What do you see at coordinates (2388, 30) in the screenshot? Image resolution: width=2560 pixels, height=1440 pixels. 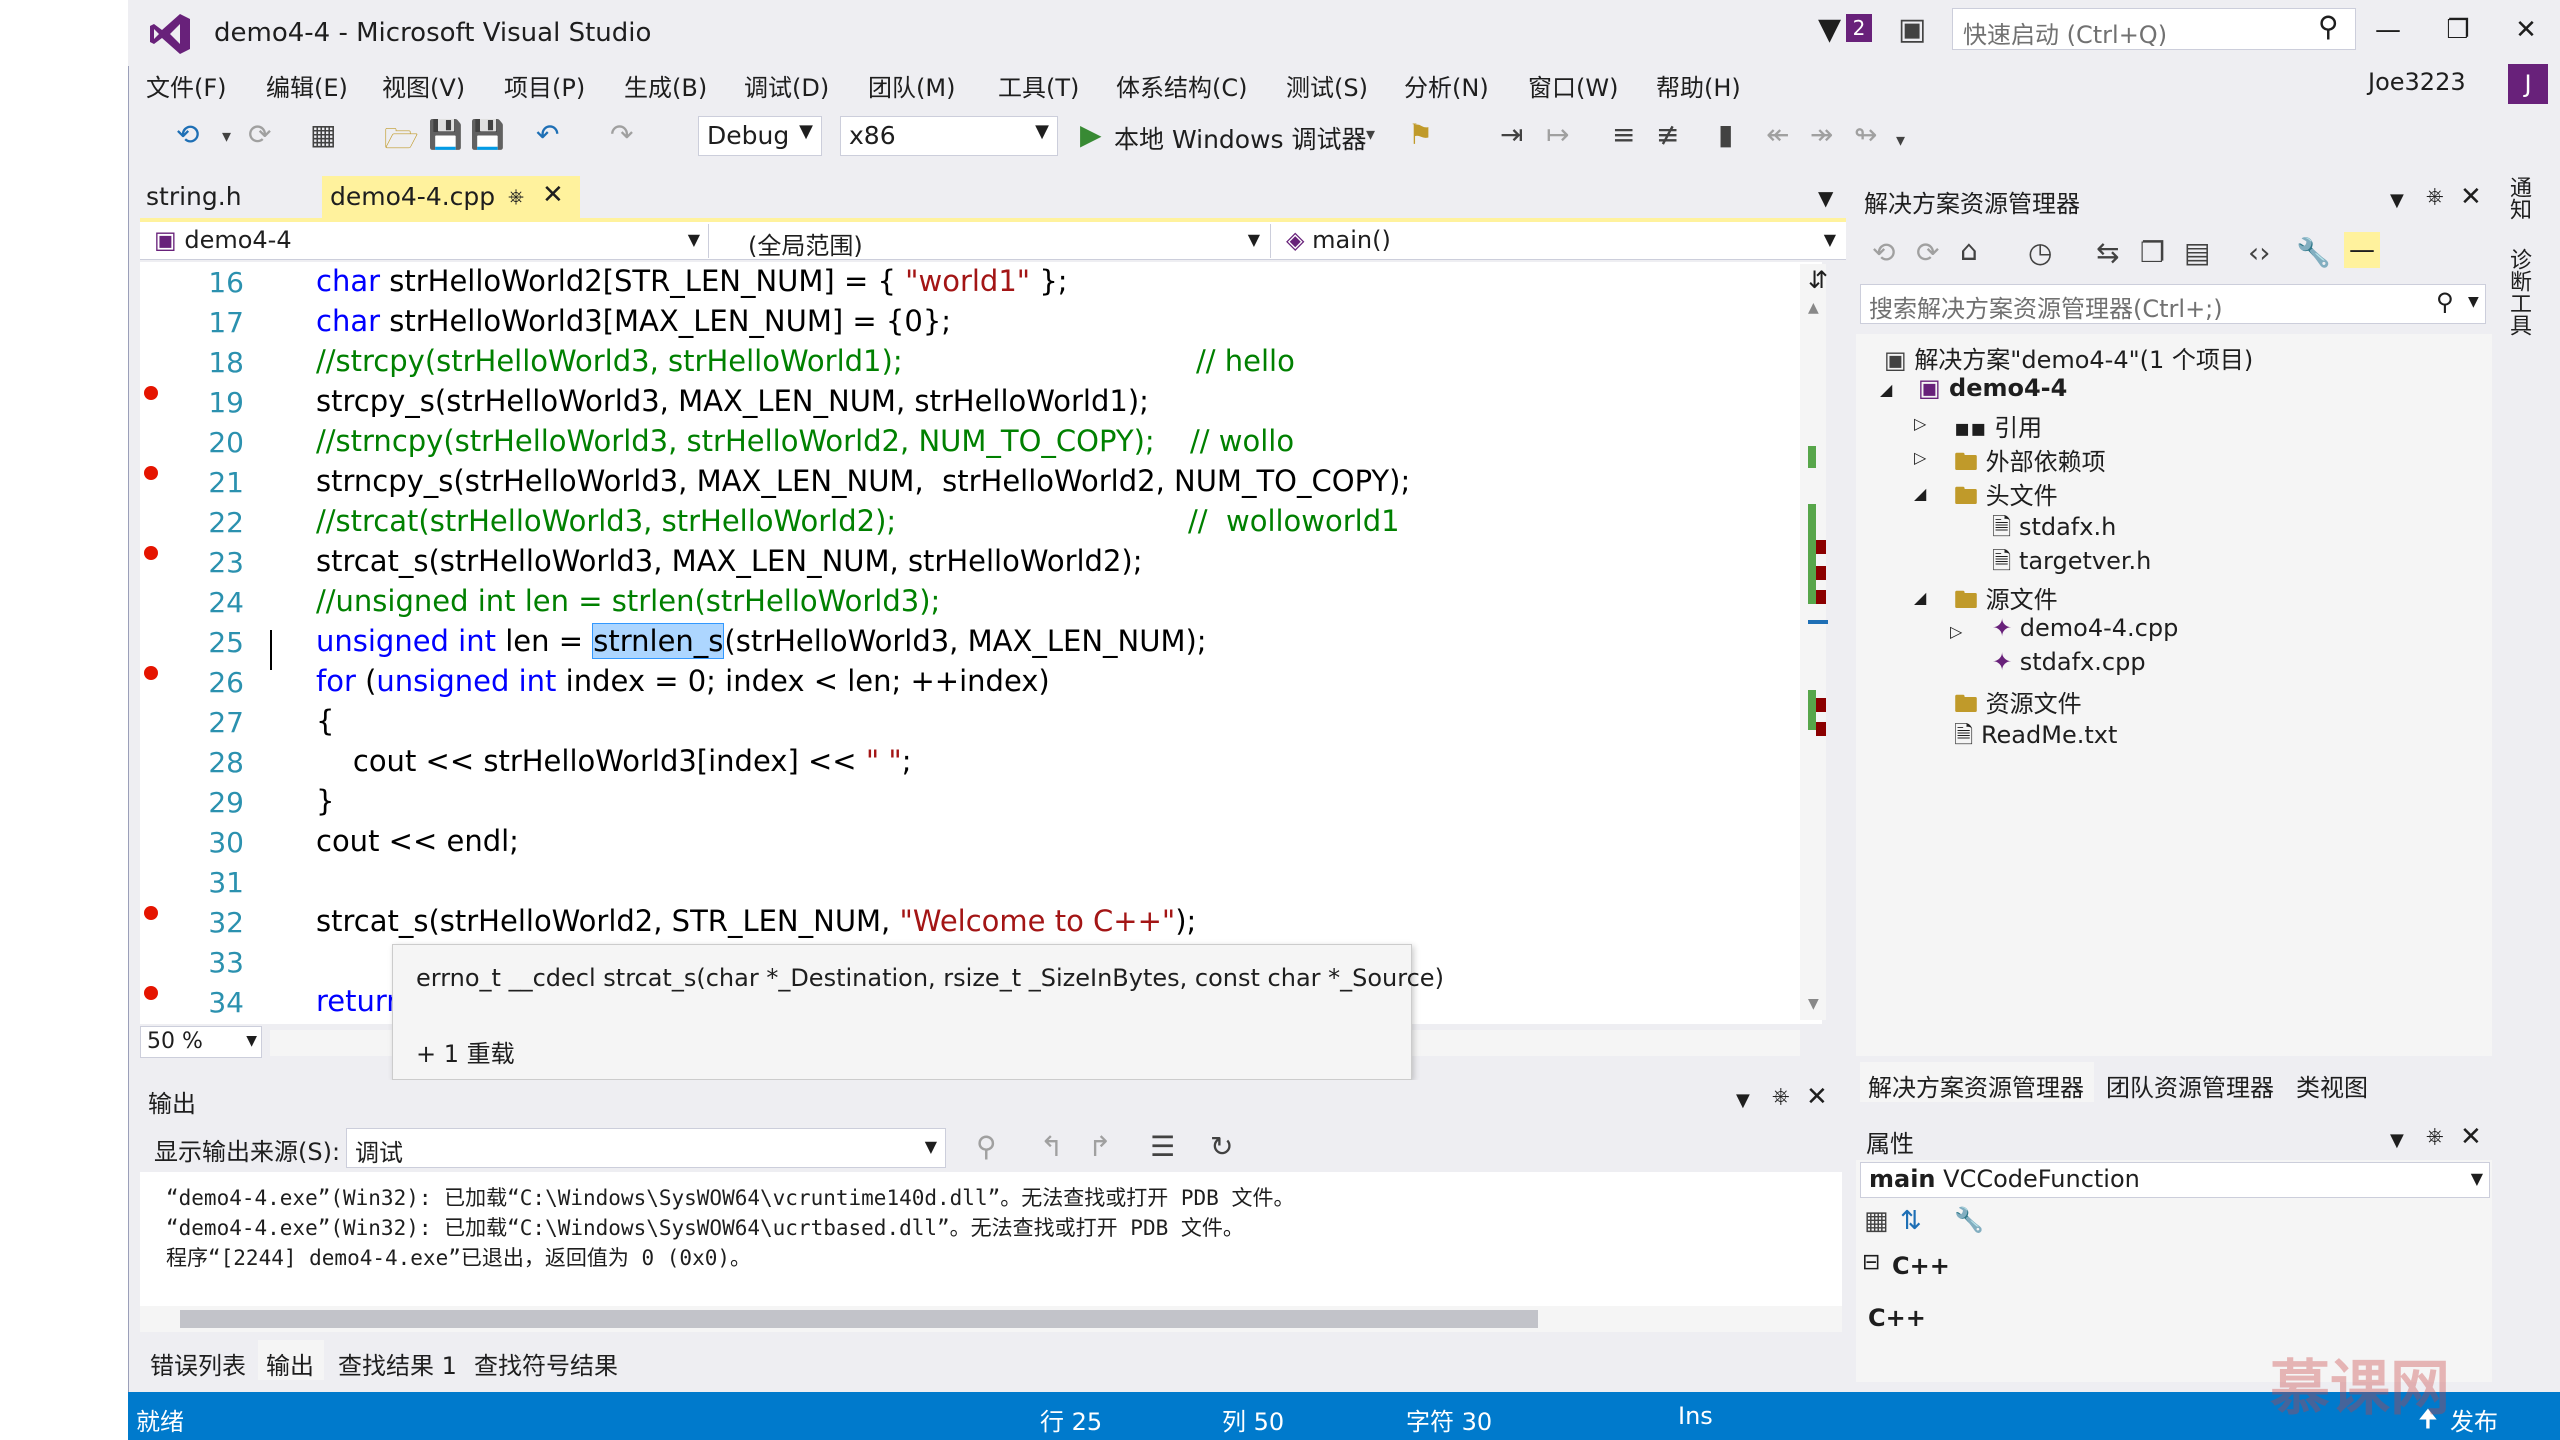 I see `minimize-button: —` at bounding box center [2388, 30].